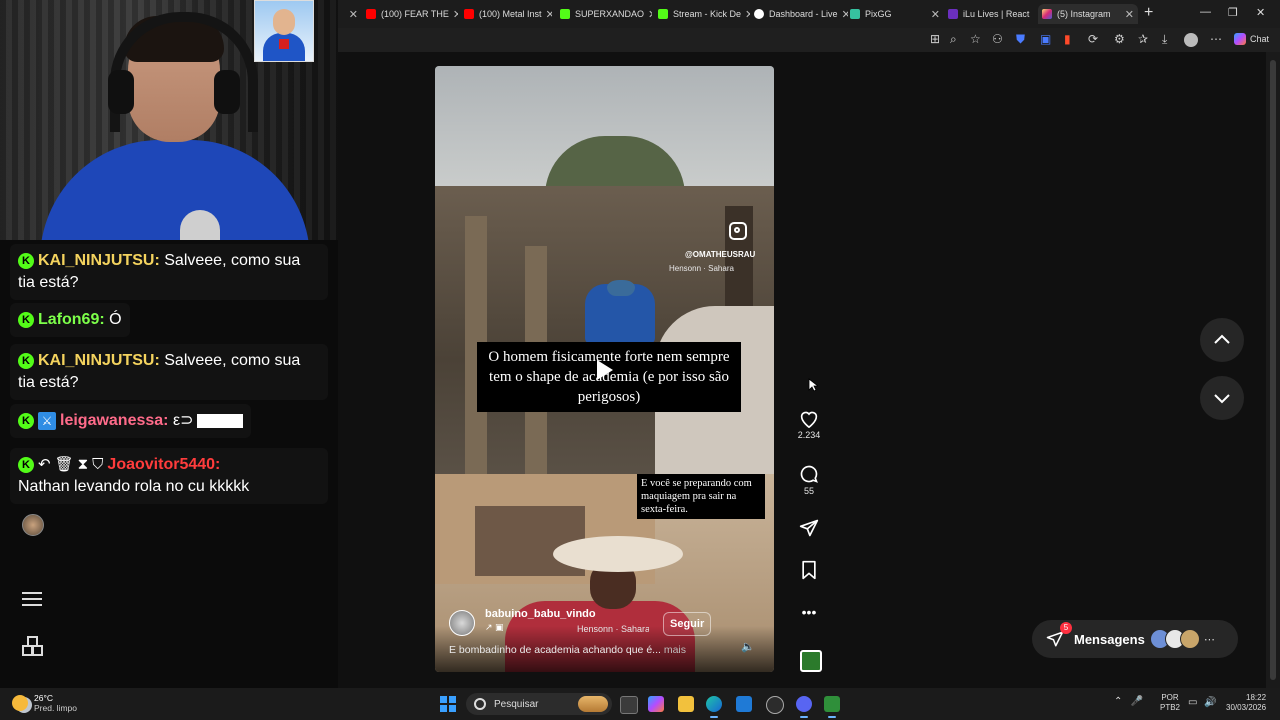 The width and height of the screenshot is (1280, 720). What do you see at coordinates (448, 704) in the screenshot?
I see `windows-start-icon` at bounding box center [448, 704].